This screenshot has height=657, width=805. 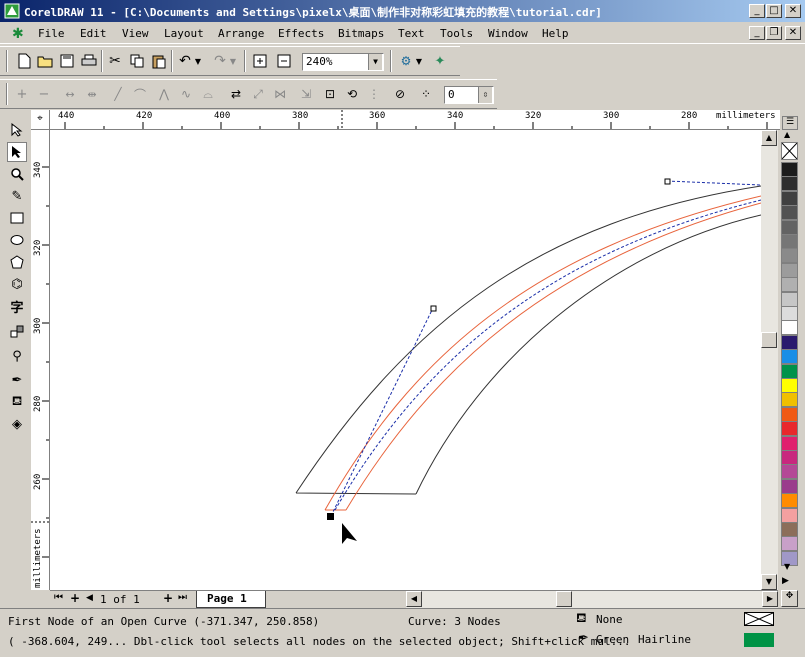 I want to click on zoom-level-field: 240% ▼, so click(x=343, y=62).